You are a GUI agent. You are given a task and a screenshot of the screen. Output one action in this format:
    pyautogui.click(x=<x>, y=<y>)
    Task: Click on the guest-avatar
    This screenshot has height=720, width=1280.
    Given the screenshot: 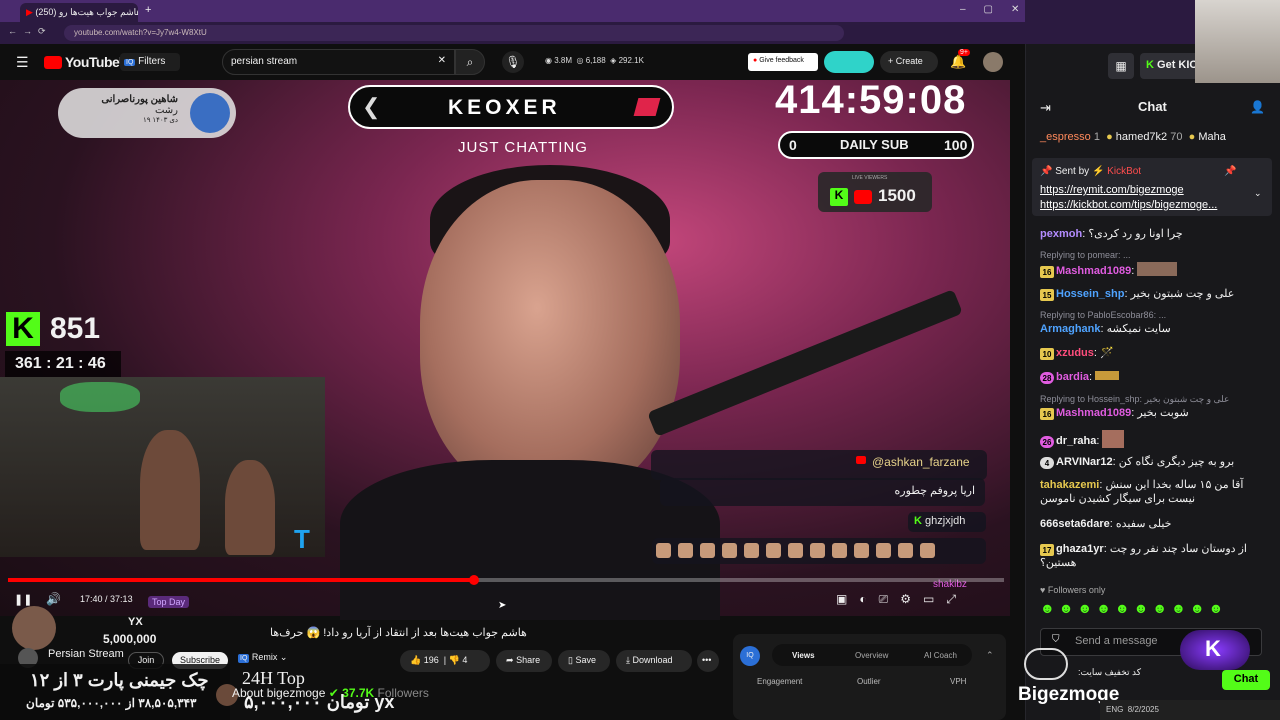 What is the action you would take?
    pyautogui.click(x=210, y=113)
    